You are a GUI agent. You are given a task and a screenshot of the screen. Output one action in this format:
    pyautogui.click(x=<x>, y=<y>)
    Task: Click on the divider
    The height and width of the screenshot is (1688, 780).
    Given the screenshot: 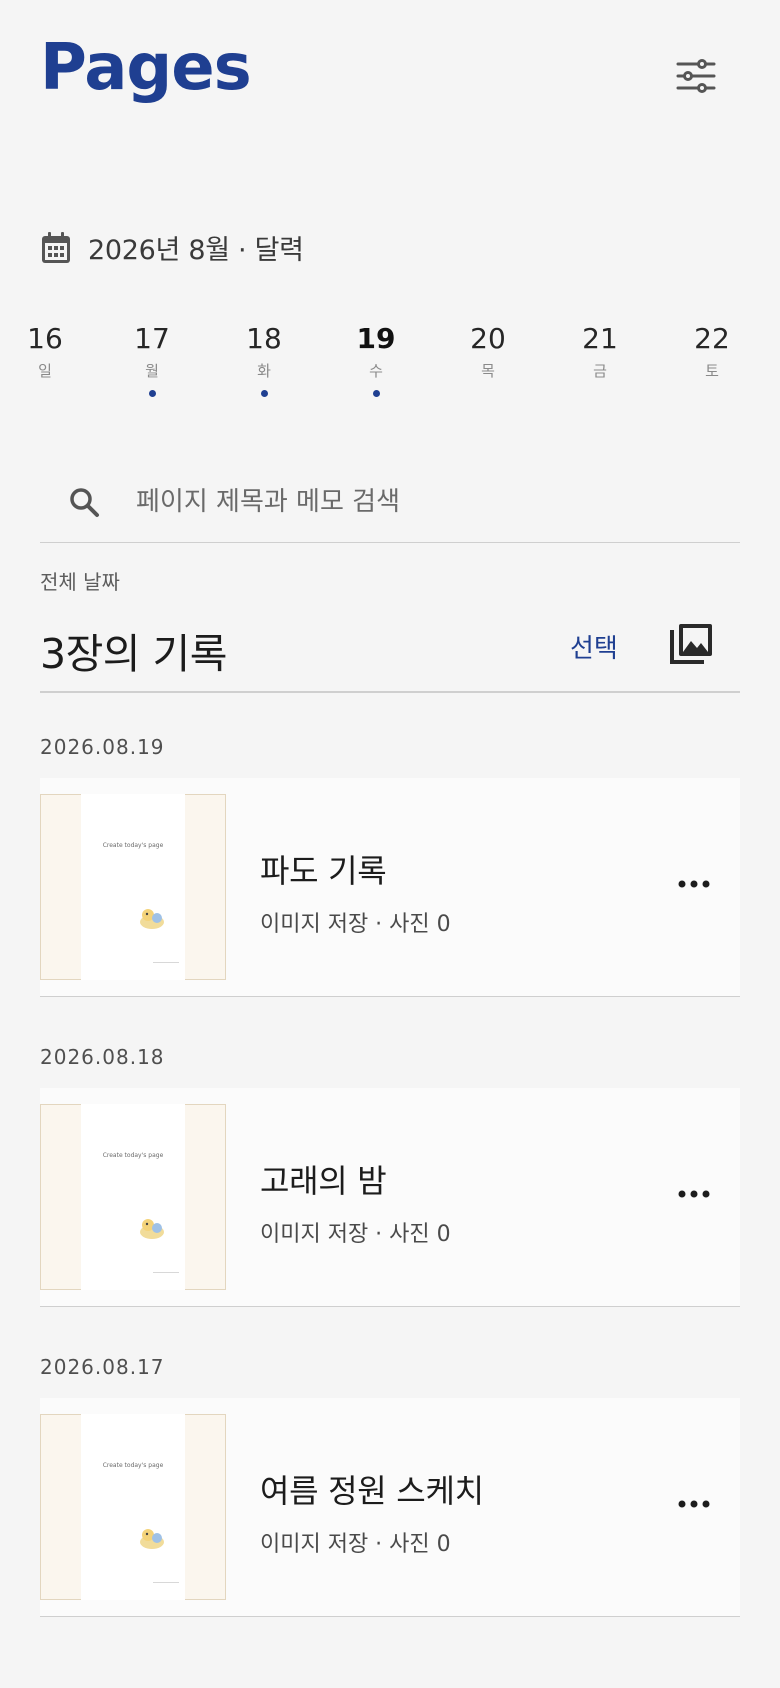 What is the action you would take?
    pyautogui.click(x=390, y=692)
    